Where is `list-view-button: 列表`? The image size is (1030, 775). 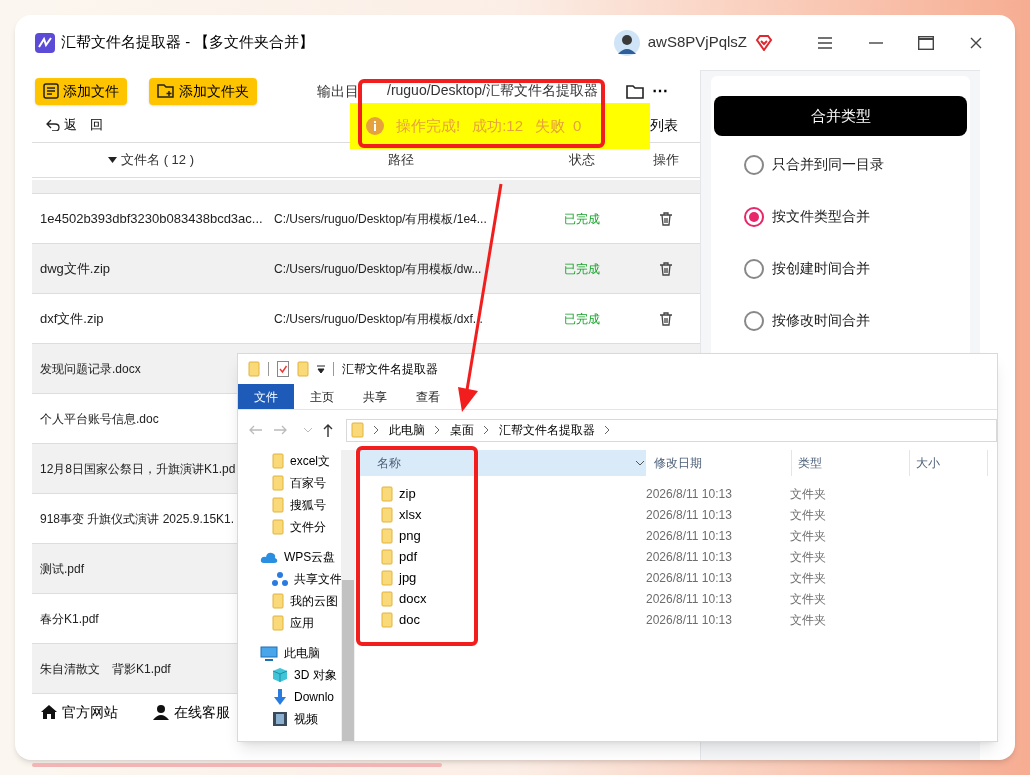 list-view-button: 列表 is located at coordinates (664, 125).